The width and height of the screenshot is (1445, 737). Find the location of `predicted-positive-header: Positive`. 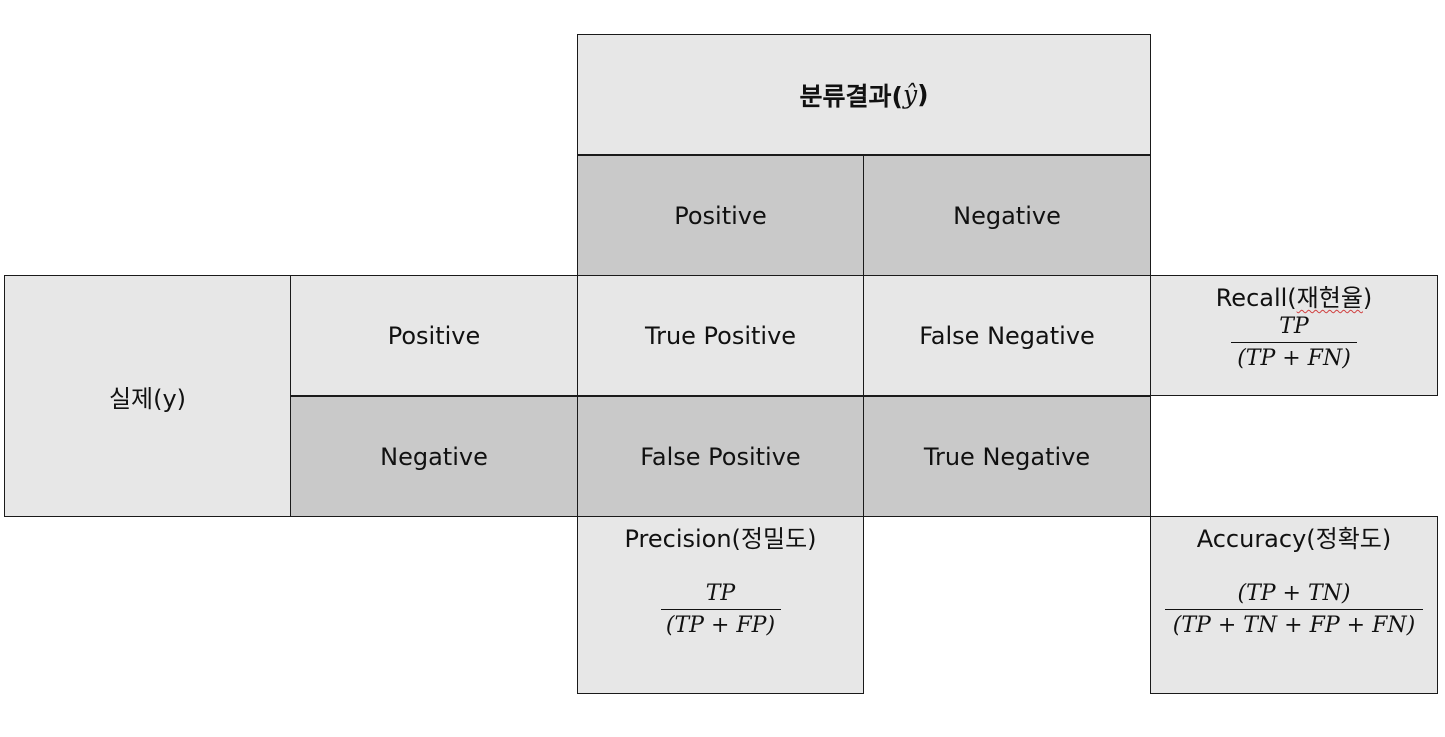

predicted-positive-header: Positive is located at coordinates (720, 215).